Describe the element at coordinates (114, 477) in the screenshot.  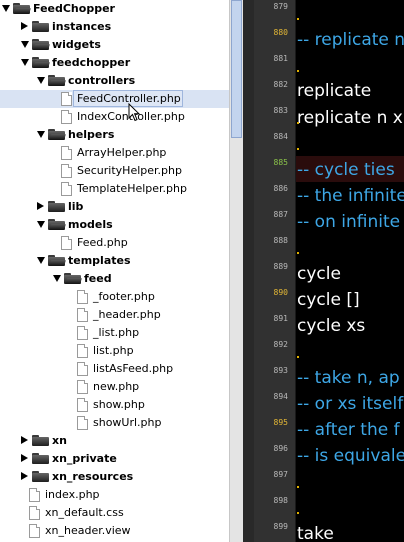
I see `tree-folder-xn-resources: xn_resources` at that location.